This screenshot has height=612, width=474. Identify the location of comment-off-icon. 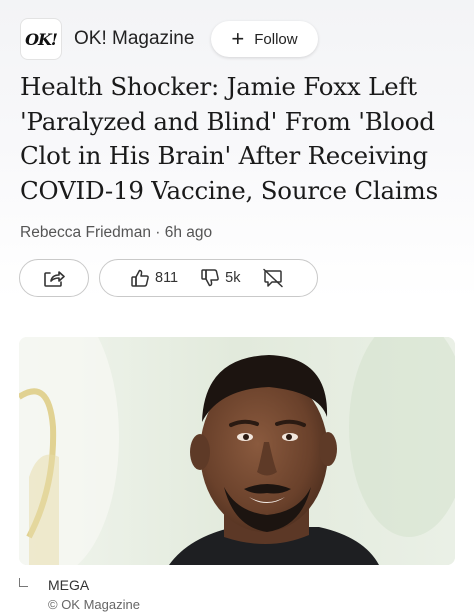
(273, 278).